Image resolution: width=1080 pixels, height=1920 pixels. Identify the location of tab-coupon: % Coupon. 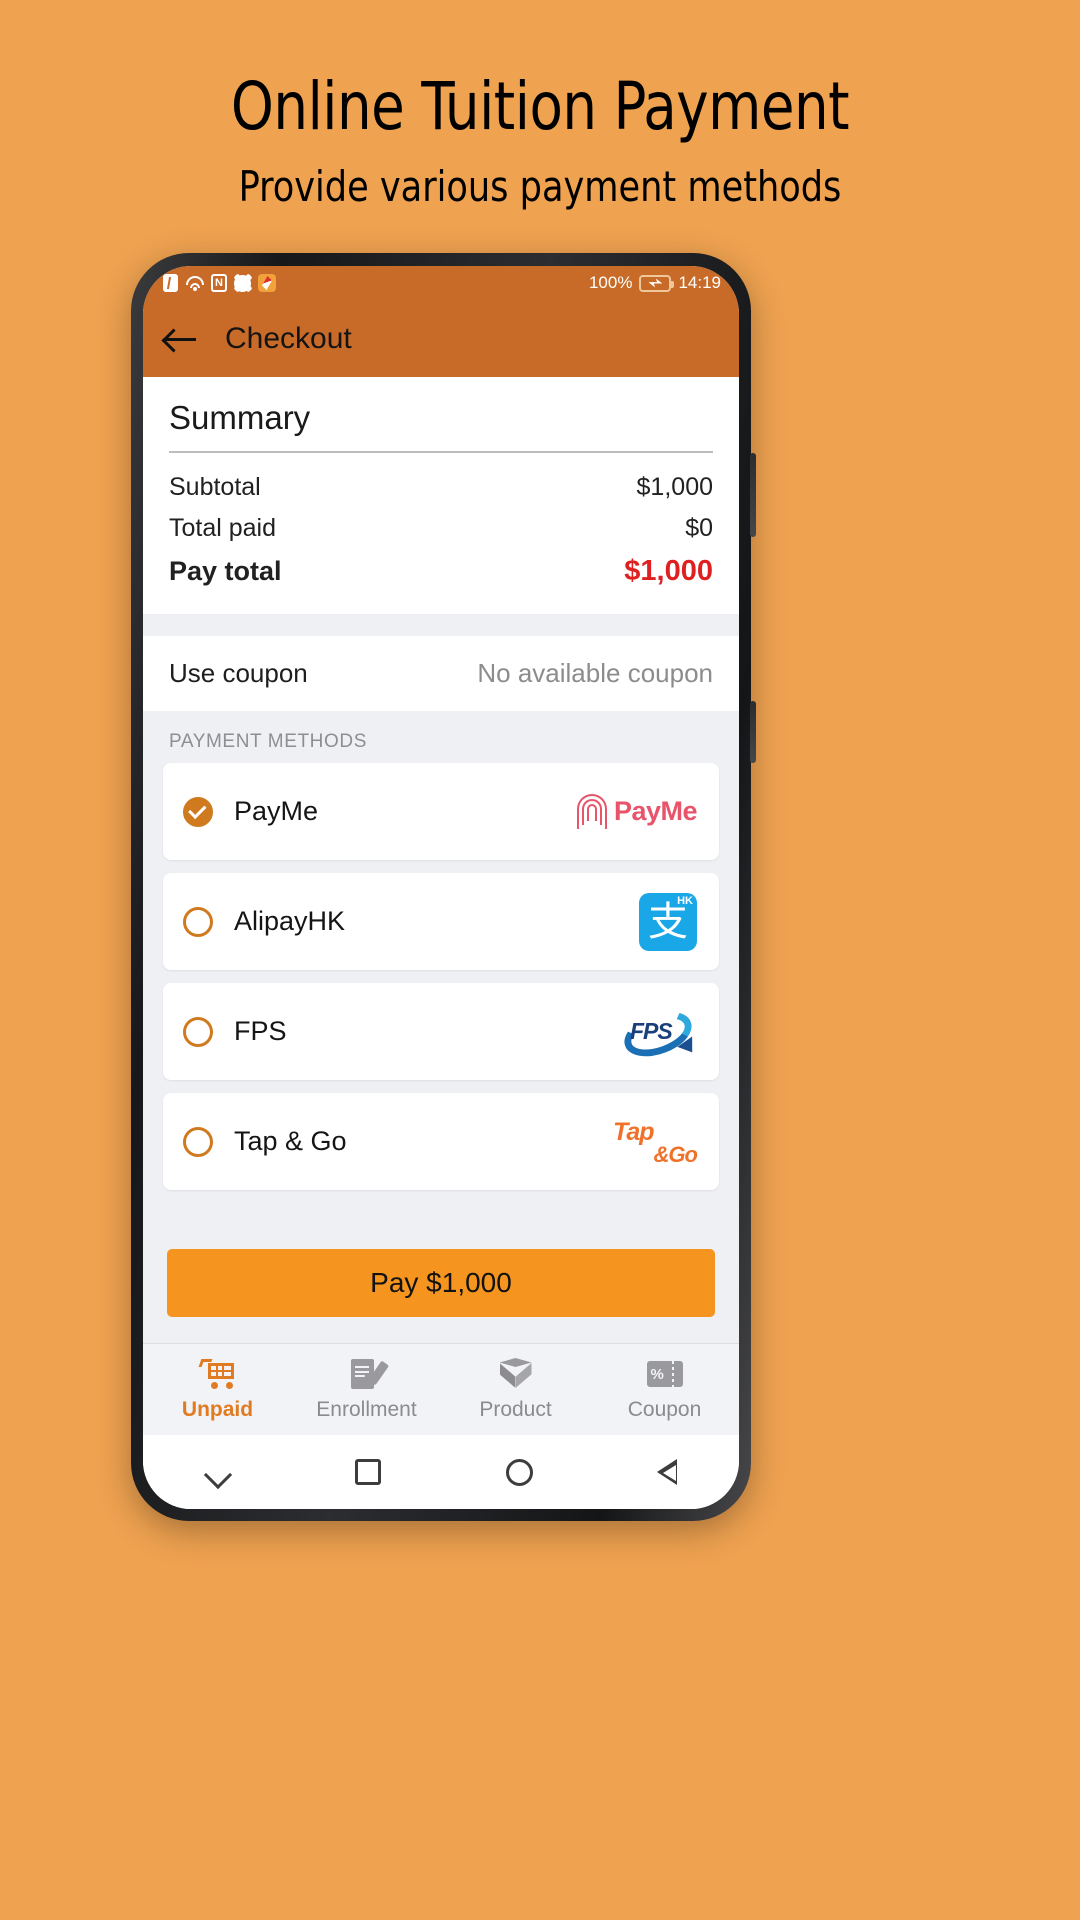
(664, 1389).